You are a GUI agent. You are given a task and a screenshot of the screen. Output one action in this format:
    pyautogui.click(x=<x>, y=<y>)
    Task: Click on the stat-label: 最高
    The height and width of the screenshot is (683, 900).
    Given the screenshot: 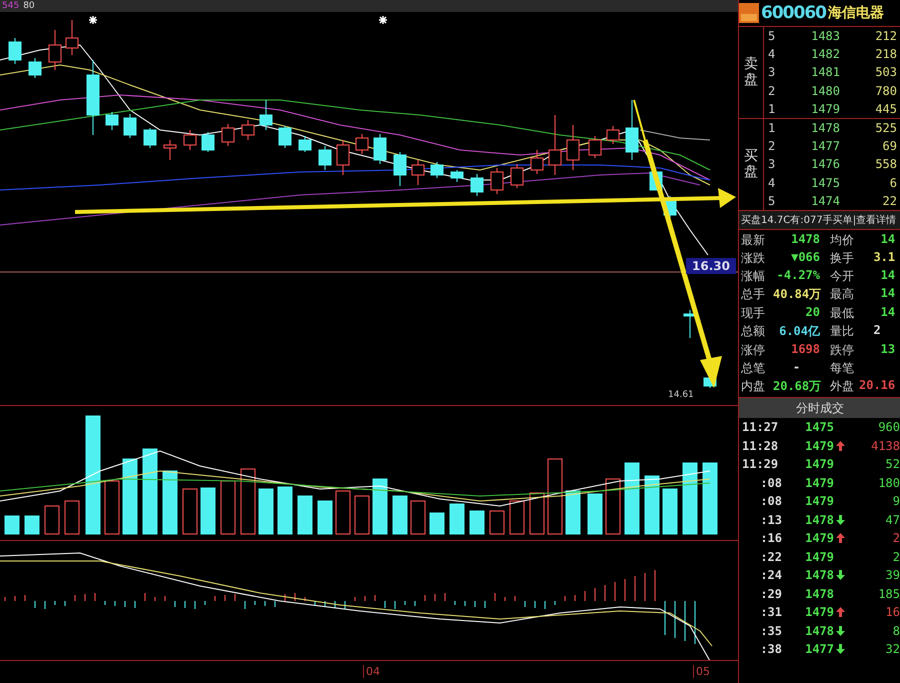 What is the action you would take?
    pyautogui.click(x=842, y=294)
    